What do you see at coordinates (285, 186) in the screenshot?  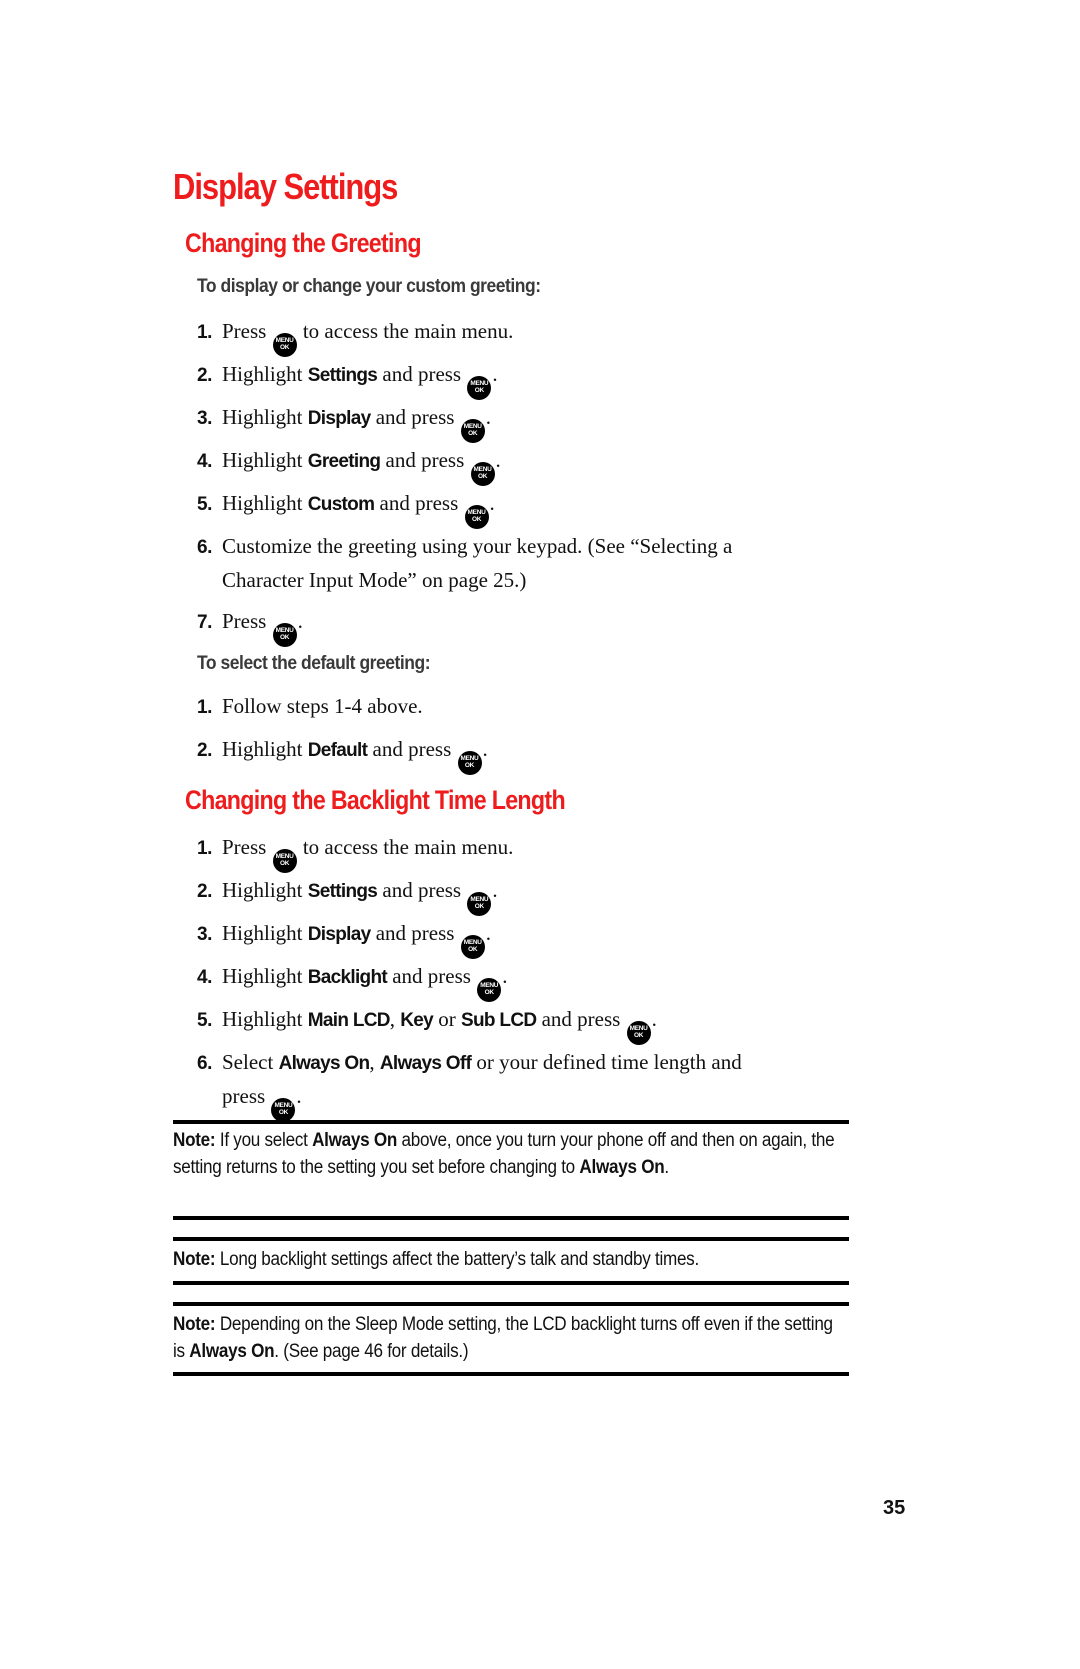 I see `page-title: Display Settings` at bounding box center [285, 186].